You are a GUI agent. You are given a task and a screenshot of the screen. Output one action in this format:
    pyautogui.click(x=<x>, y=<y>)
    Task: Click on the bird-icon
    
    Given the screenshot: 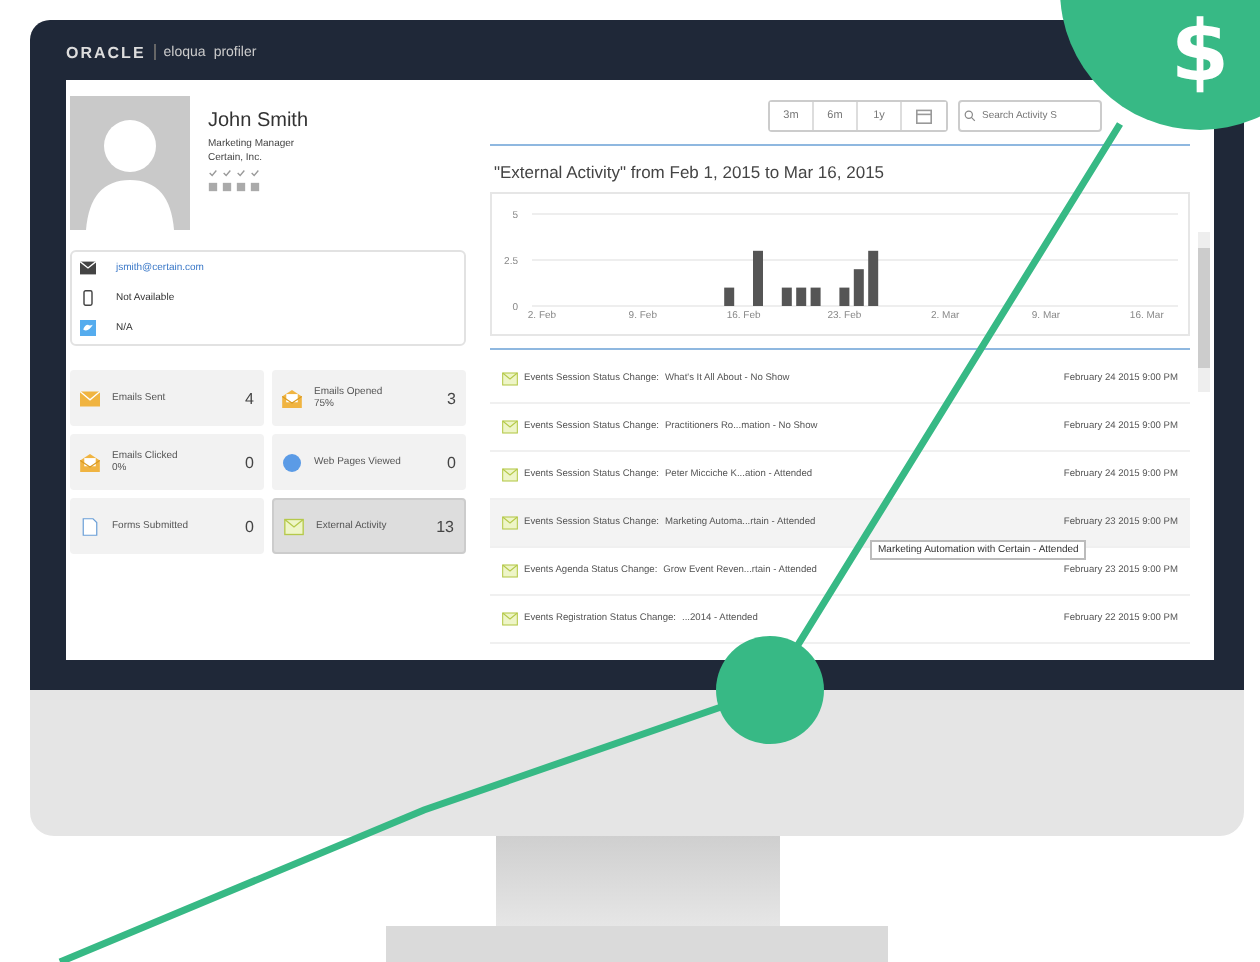 What is the action you would take?
    pyautogui.click(x=88, y=328)
    